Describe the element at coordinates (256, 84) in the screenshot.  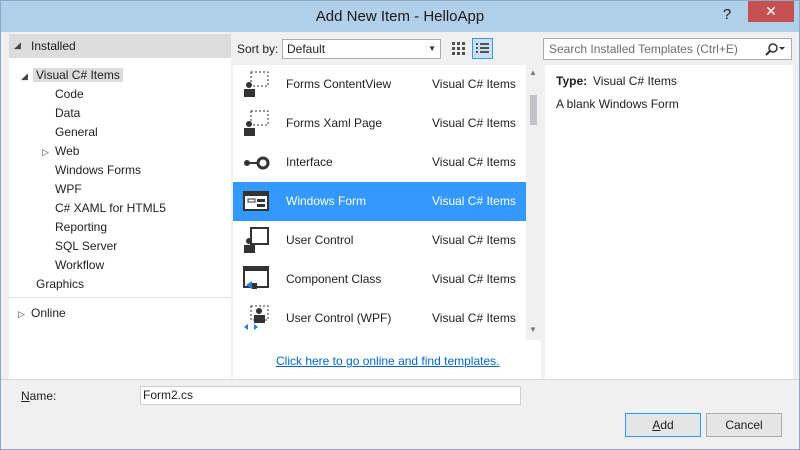
I see `forms-contentview-icon` at that location.